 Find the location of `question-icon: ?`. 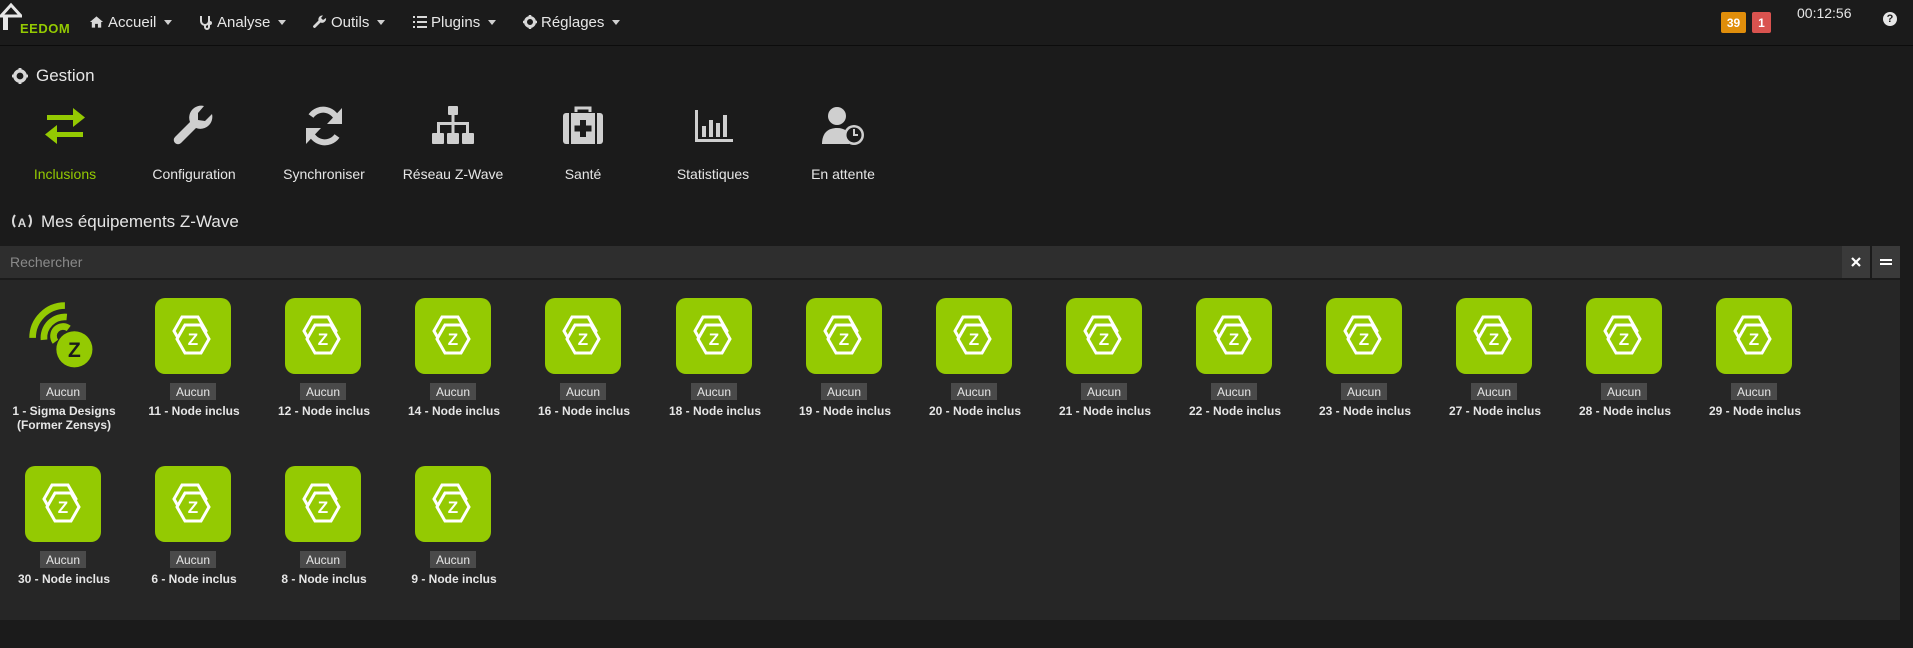

question-icon: ? is located at coordinates (1890, 19).